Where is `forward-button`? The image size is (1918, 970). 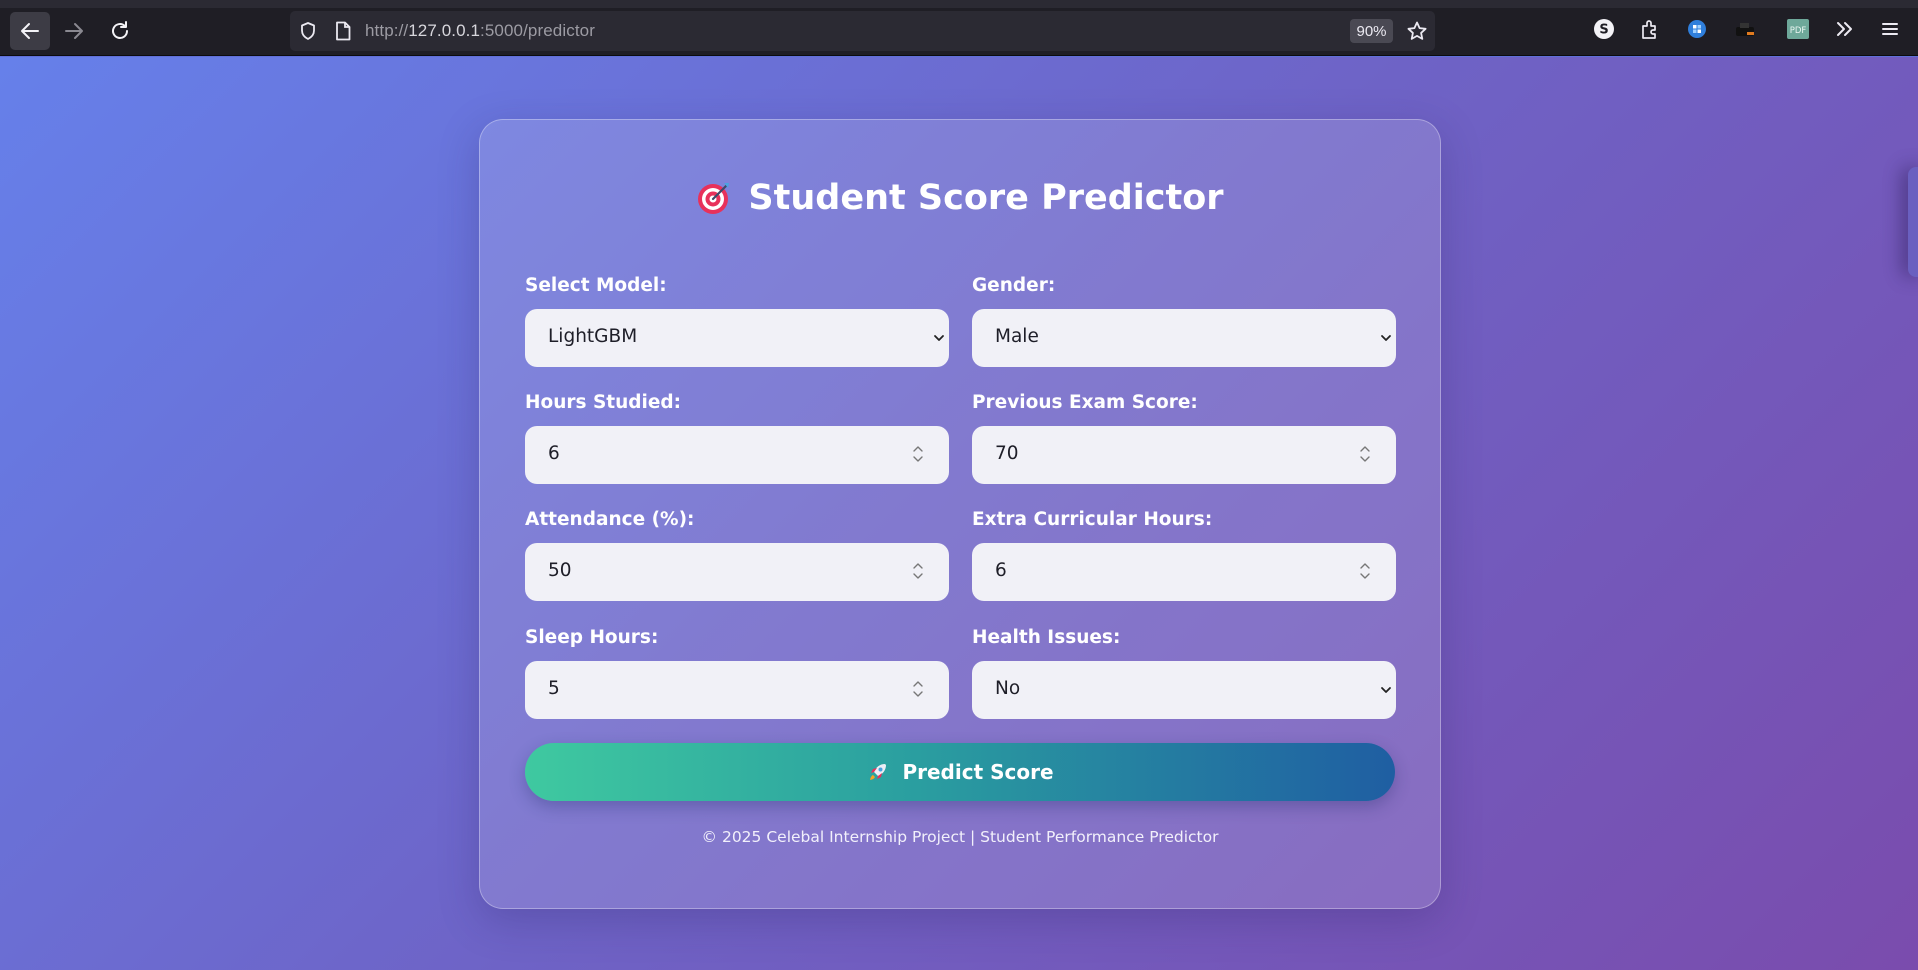 forward-button is located at coordinates (74, 31).